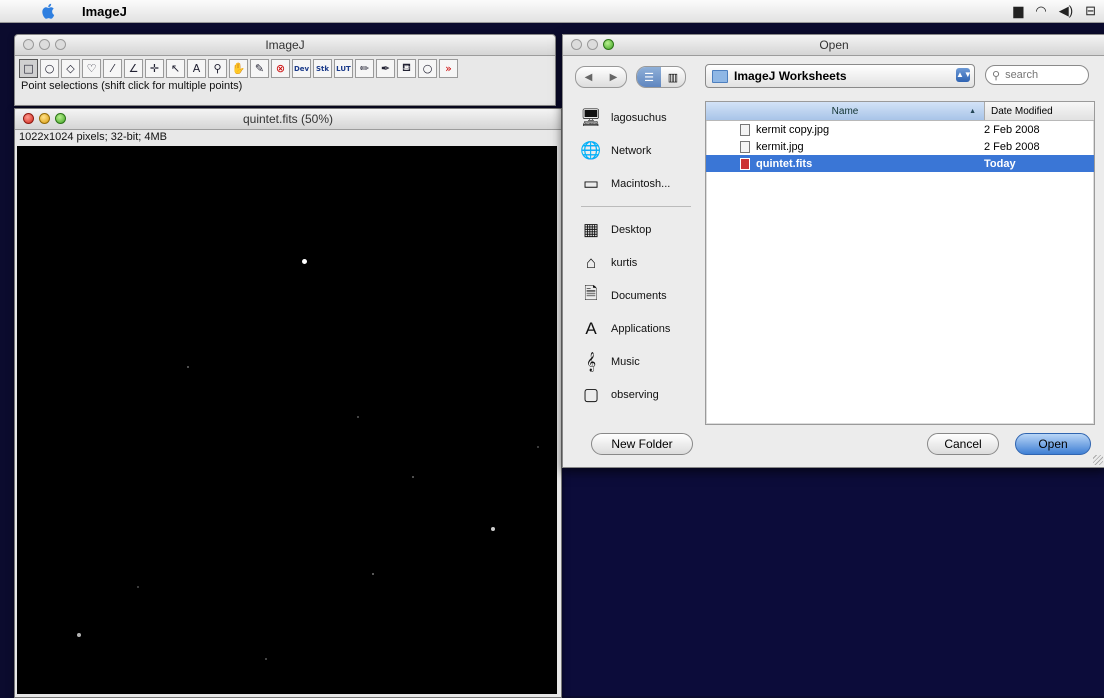  What do you see at coordinates (963, 444) in the screenshot?
I see `cancel-button: Cancel` at bounding box center [963, 444].